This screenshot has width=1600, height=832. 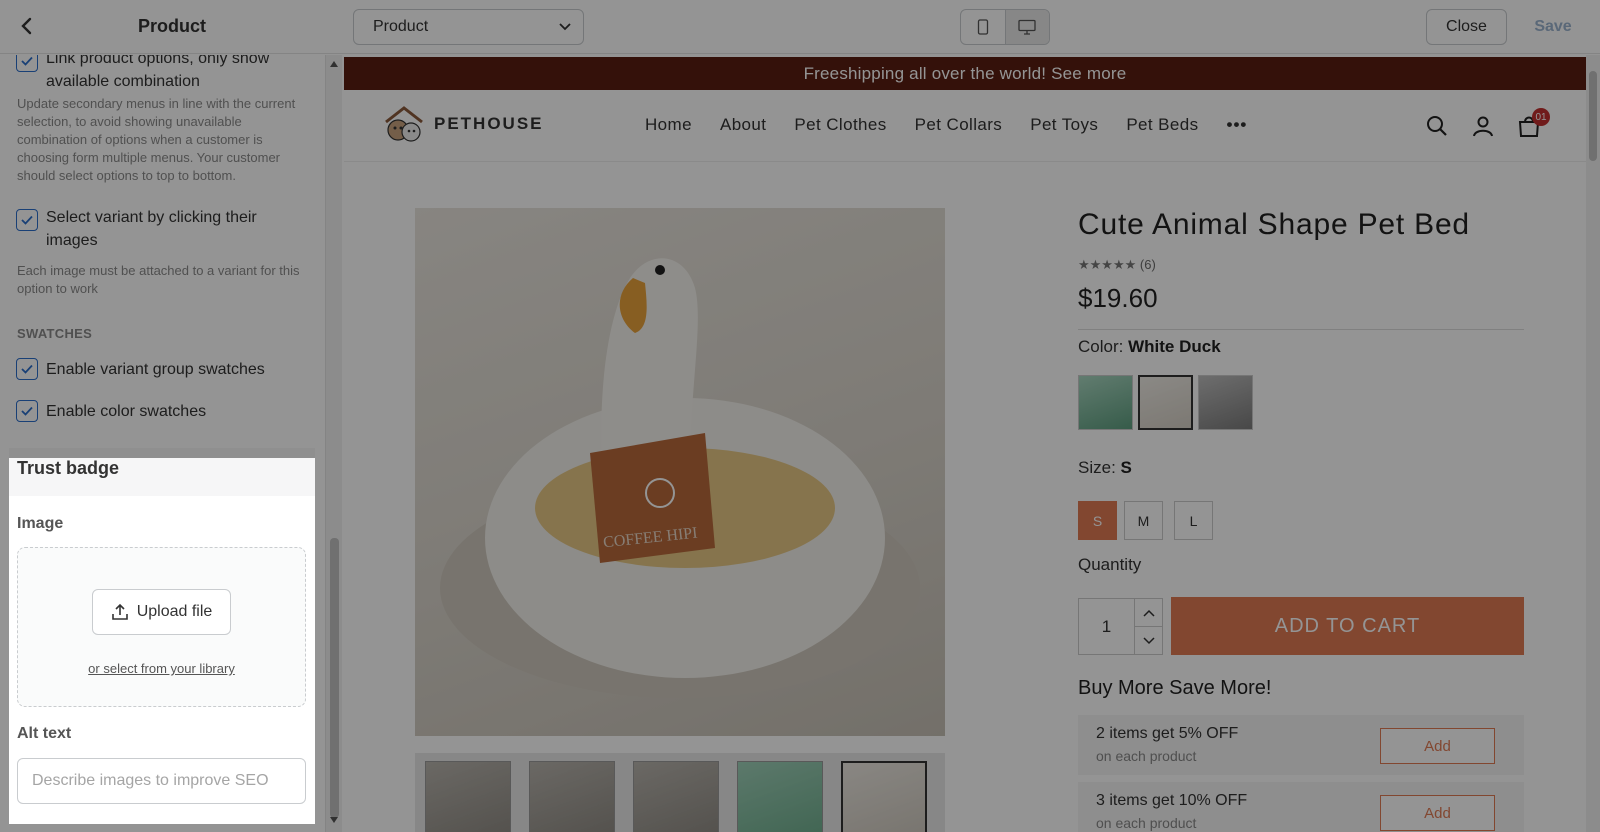 What do you see at coordinates (334, 64) in the screenshot?
I see `scroll-up-arrow-icon` at bounding box center [334, 64].